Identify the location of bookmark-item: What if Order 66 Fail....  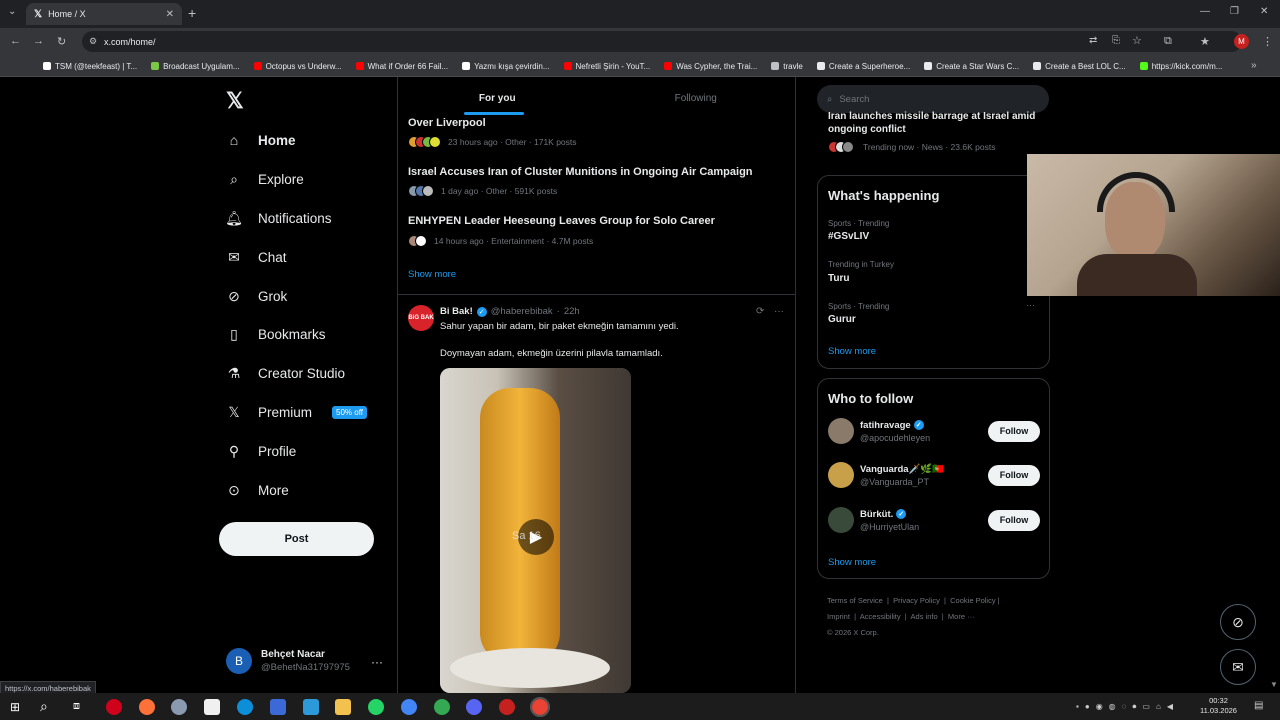
(402, 66).